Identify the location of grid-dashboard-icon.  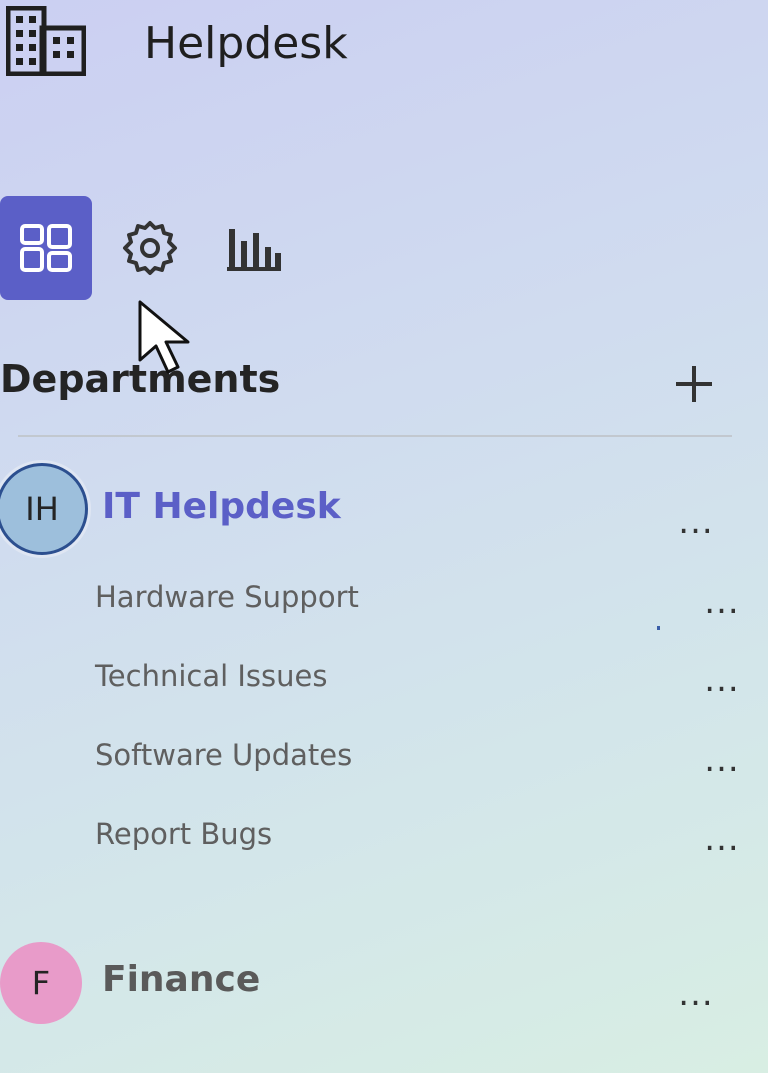
(46, 248).